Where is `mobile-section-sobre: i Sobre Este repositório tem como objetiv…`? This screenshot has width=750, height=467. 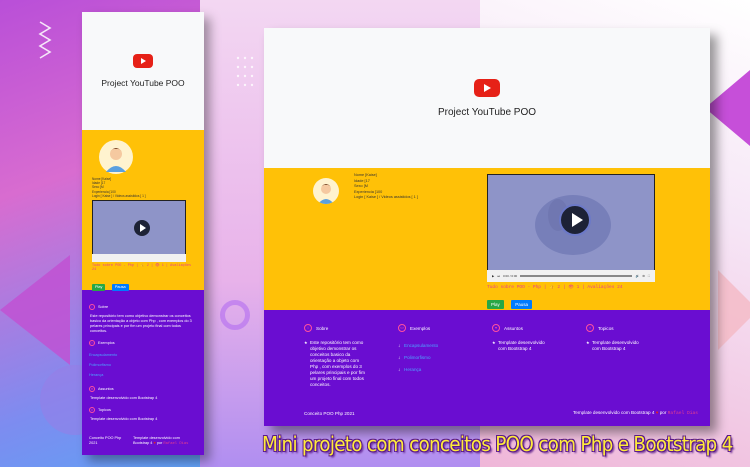
mobile-section-sobre: i Sobre Este repositório tem como objetiv… is located at coordinates (143, 319).